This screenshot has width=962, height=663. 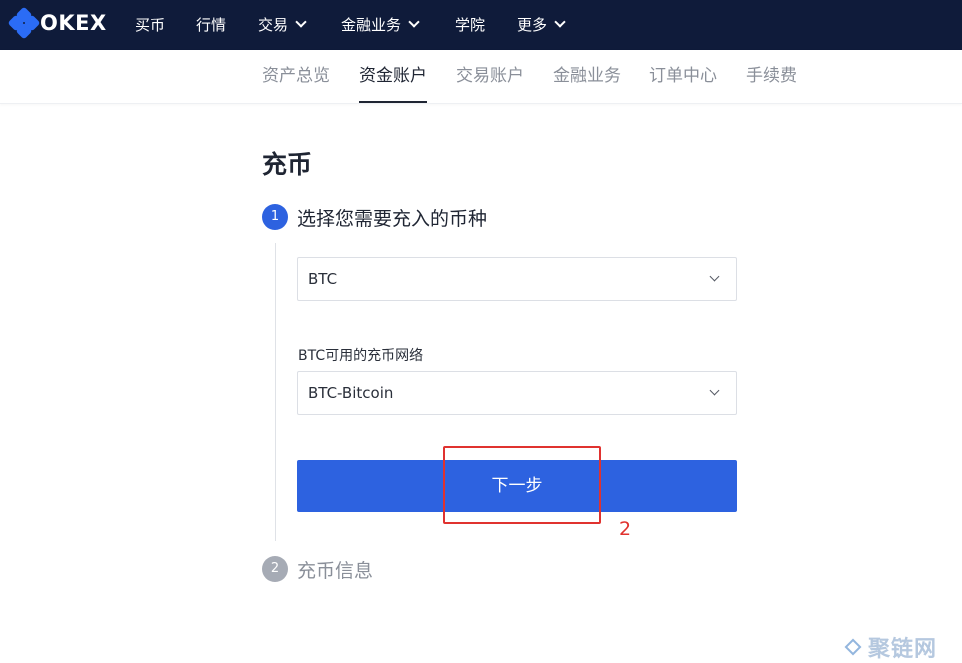 I want to click on tab-asset-overview: 资产总览, so click(x=296, y=77).